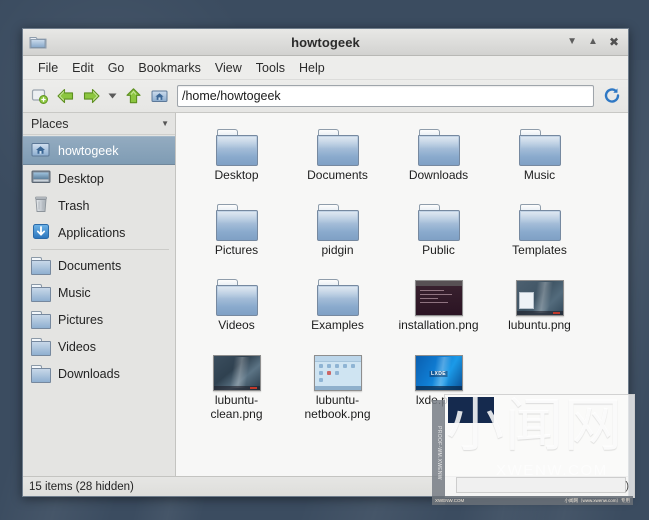  I want to click on desktop-icon, so click(41, 179).